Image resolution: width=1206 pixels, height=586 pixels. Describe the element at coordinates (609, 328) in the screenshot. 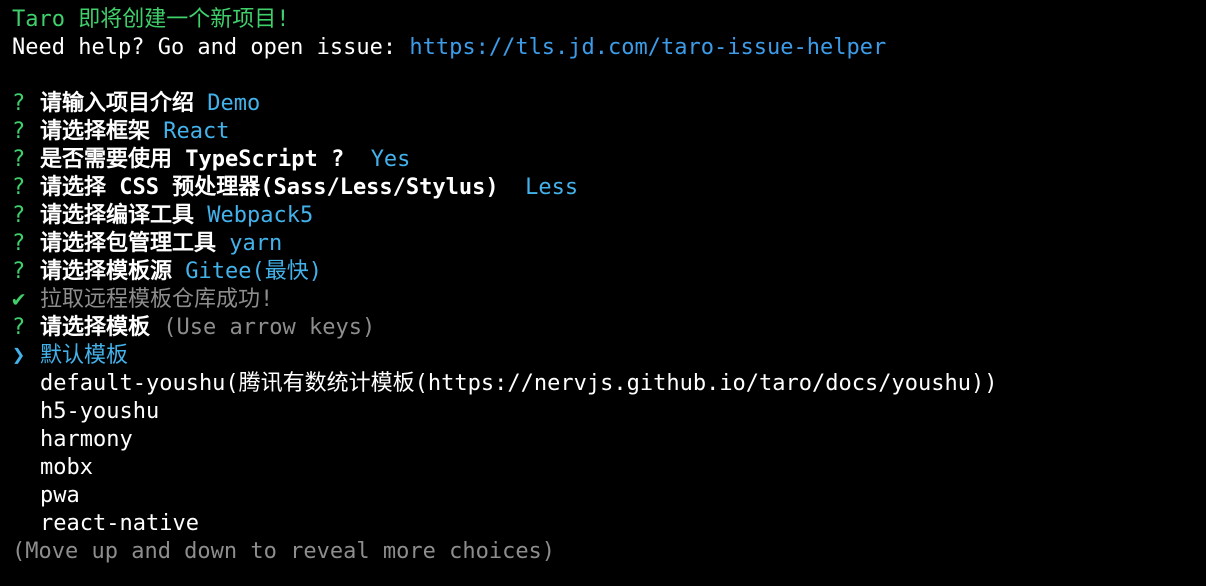

I see `prompt-template: ? 请选择模板 (Use arrow keys)` at that location.